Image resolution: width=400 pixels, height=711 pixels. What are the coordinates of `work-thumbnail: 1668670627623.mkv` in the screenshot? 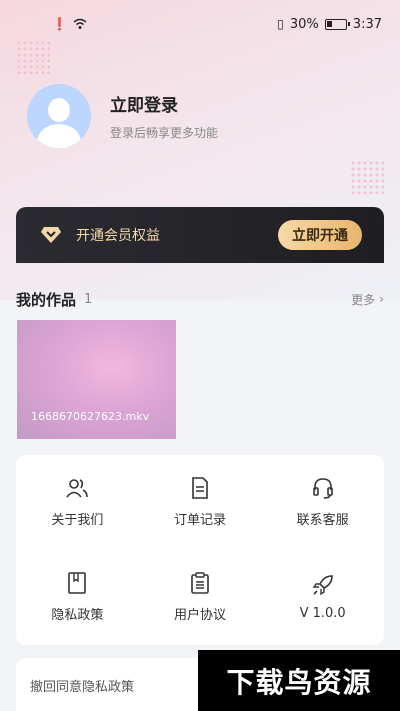 It's located at (96, 379).